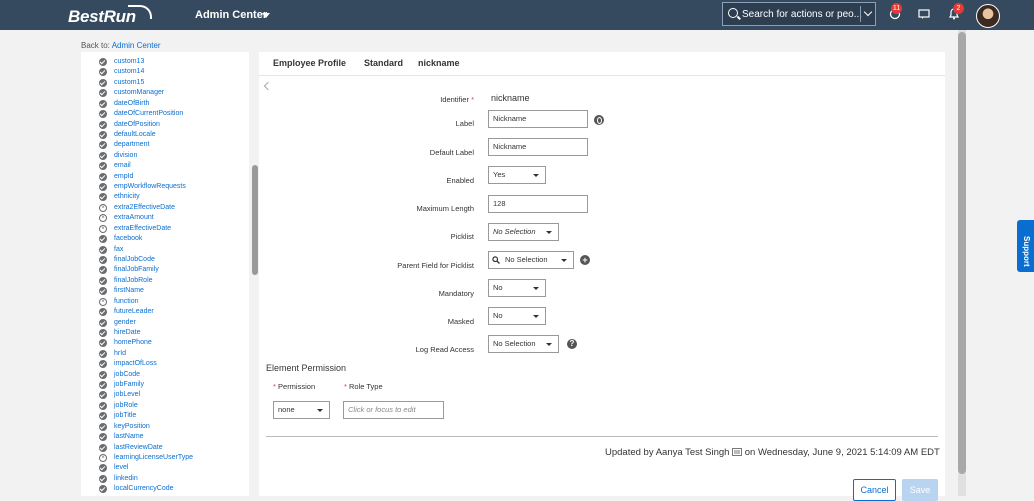  I want to click on page-scrollbar-thumb, so click(962, 253).